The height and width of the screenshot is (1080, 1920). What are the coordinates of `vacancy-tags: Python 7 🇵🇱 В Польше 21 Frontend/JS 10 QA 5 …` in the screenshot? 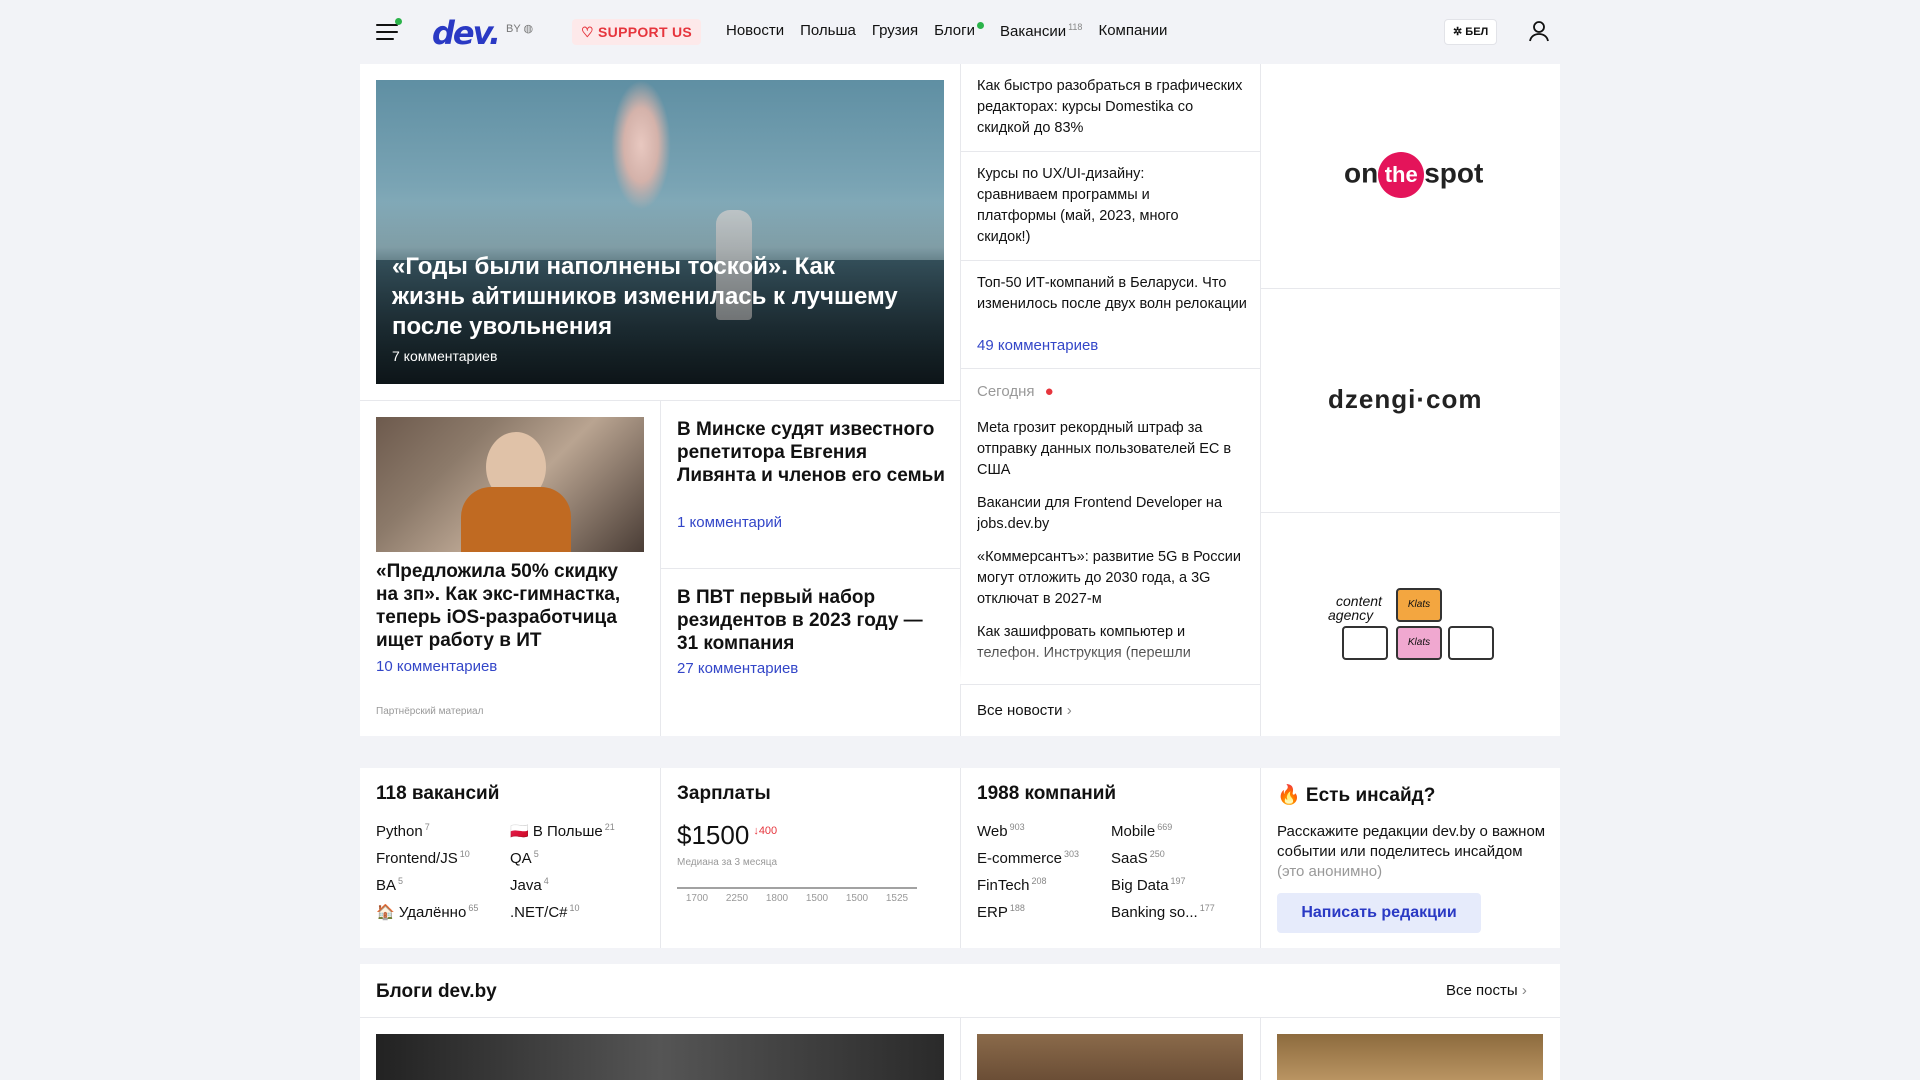 It's located at (511, 871).